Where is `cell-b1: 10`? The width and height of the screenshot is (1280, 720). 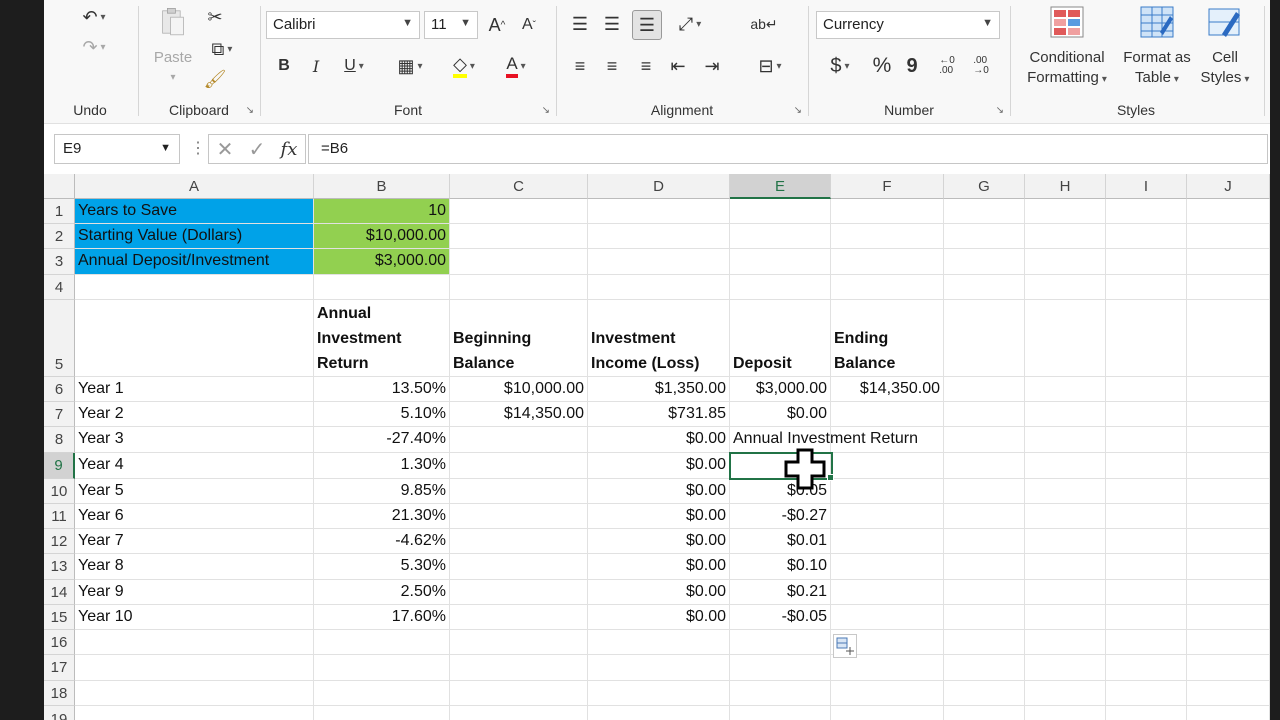 cell-b1: 10 is located at coordinates (382, 211).